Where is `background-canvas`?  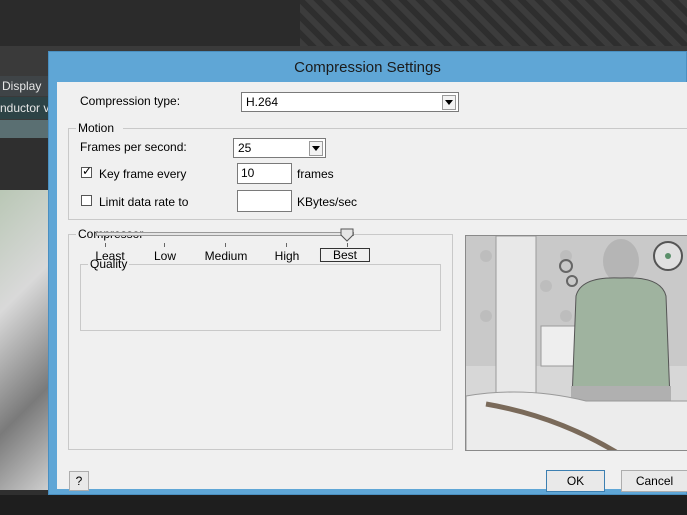
background-canvas is located at coordinates (25, 326).